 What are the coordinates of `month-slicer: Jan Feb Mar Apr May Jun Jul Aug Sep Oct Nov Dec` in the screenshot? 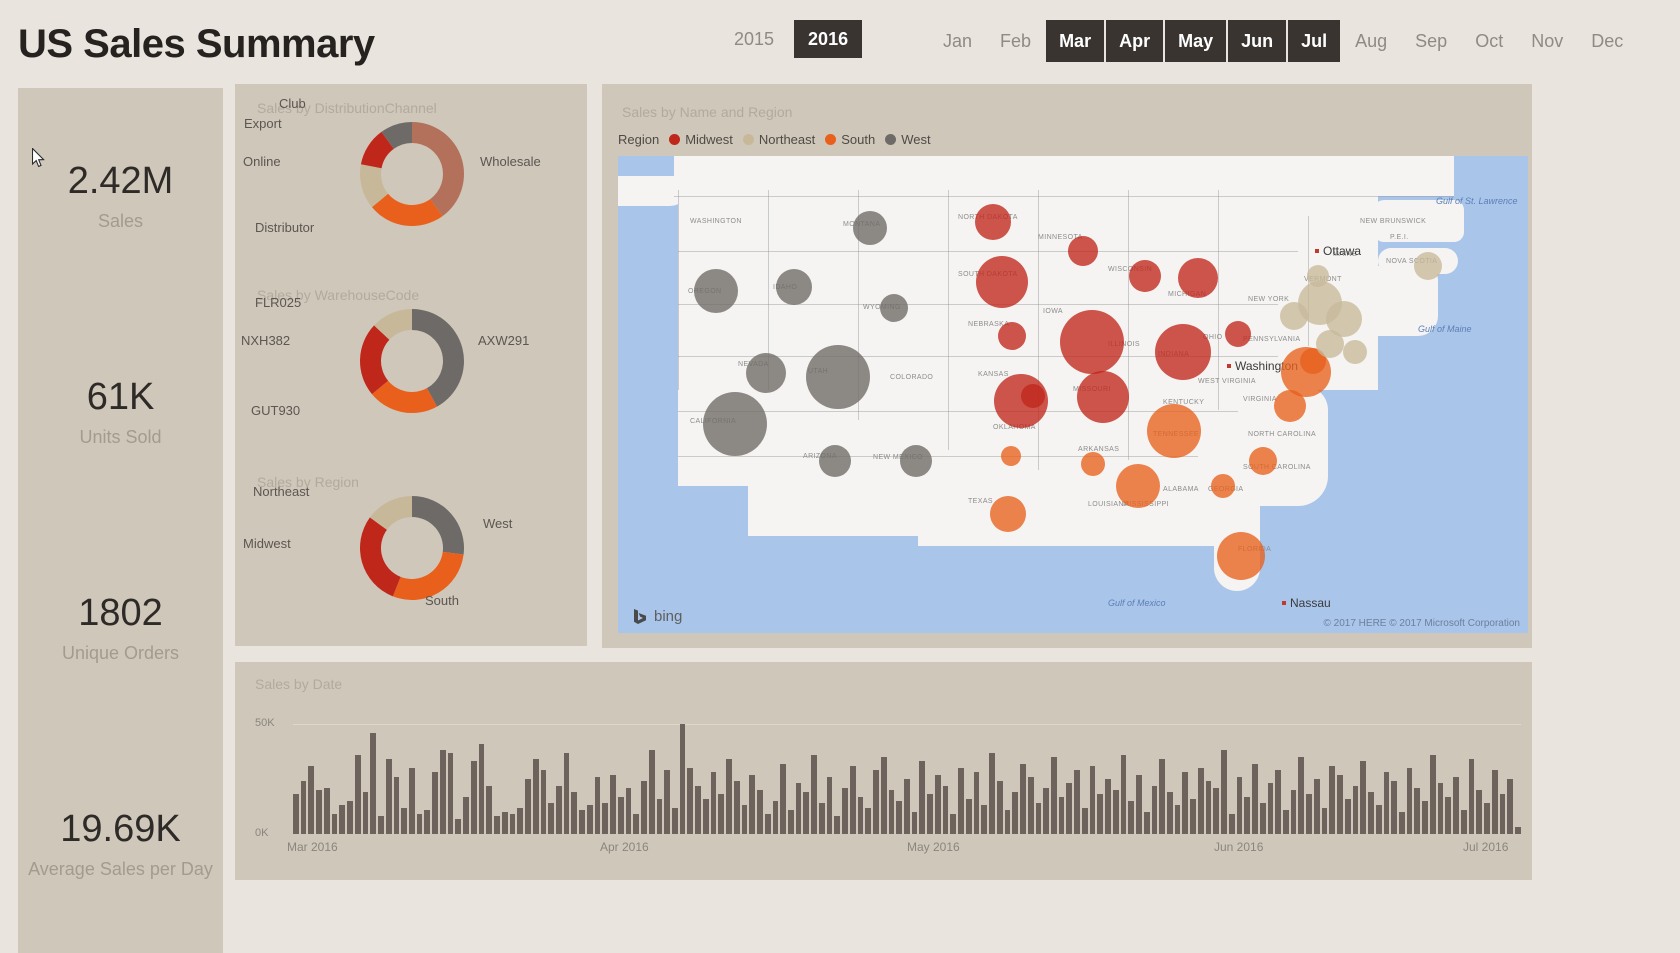 It's located at (1283, 41).